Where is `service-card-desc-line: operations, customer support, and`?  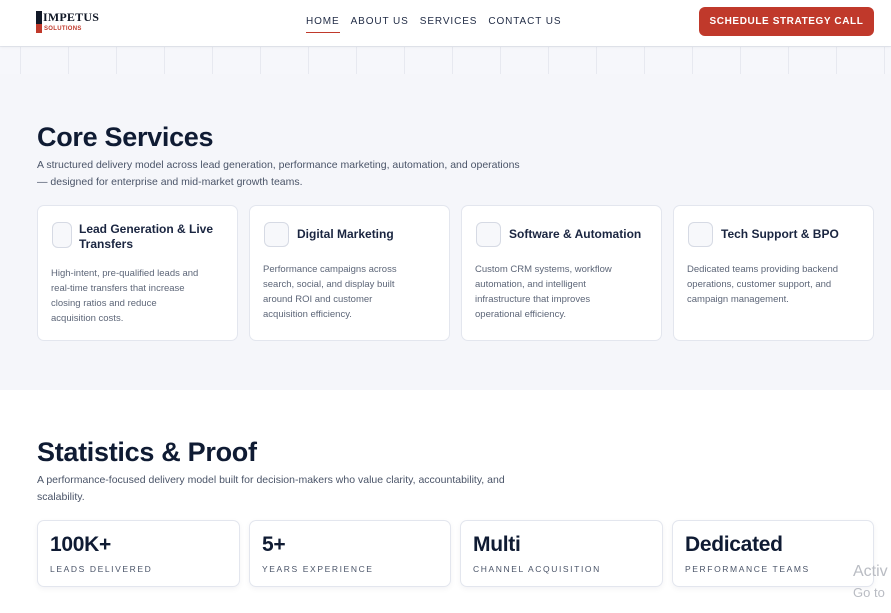 service-card-desc-line: operations, customer support, and is located at coordinates (759, 284).